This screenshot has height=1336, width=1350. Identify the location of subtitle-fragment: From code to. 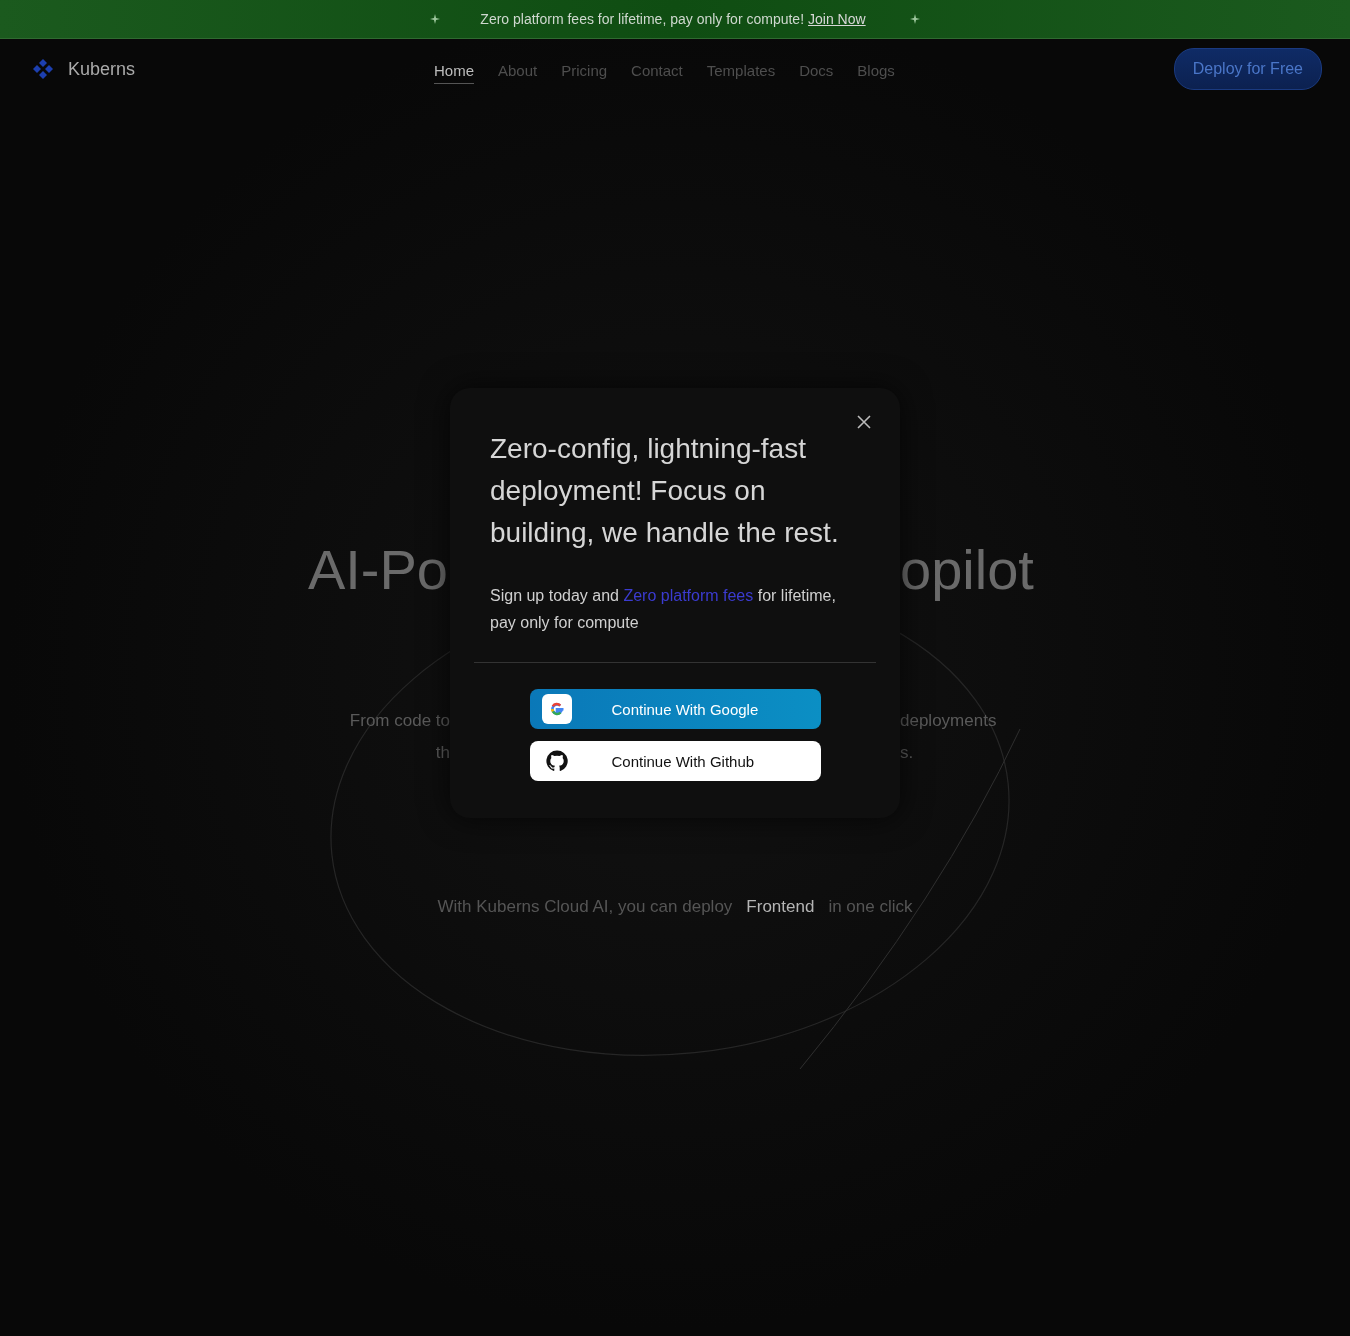
(399, 721).